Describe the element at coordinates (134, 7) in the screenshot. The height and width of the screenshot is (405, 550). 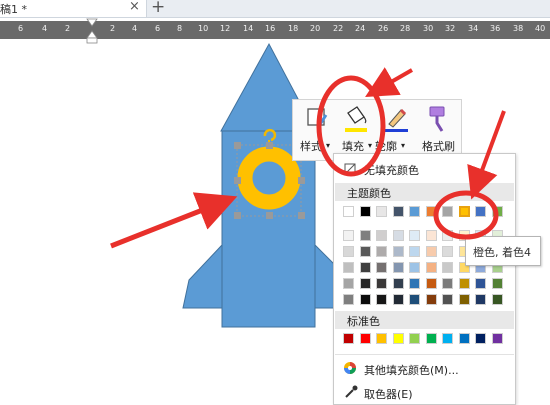
I see `close-icon: ×` at that location.